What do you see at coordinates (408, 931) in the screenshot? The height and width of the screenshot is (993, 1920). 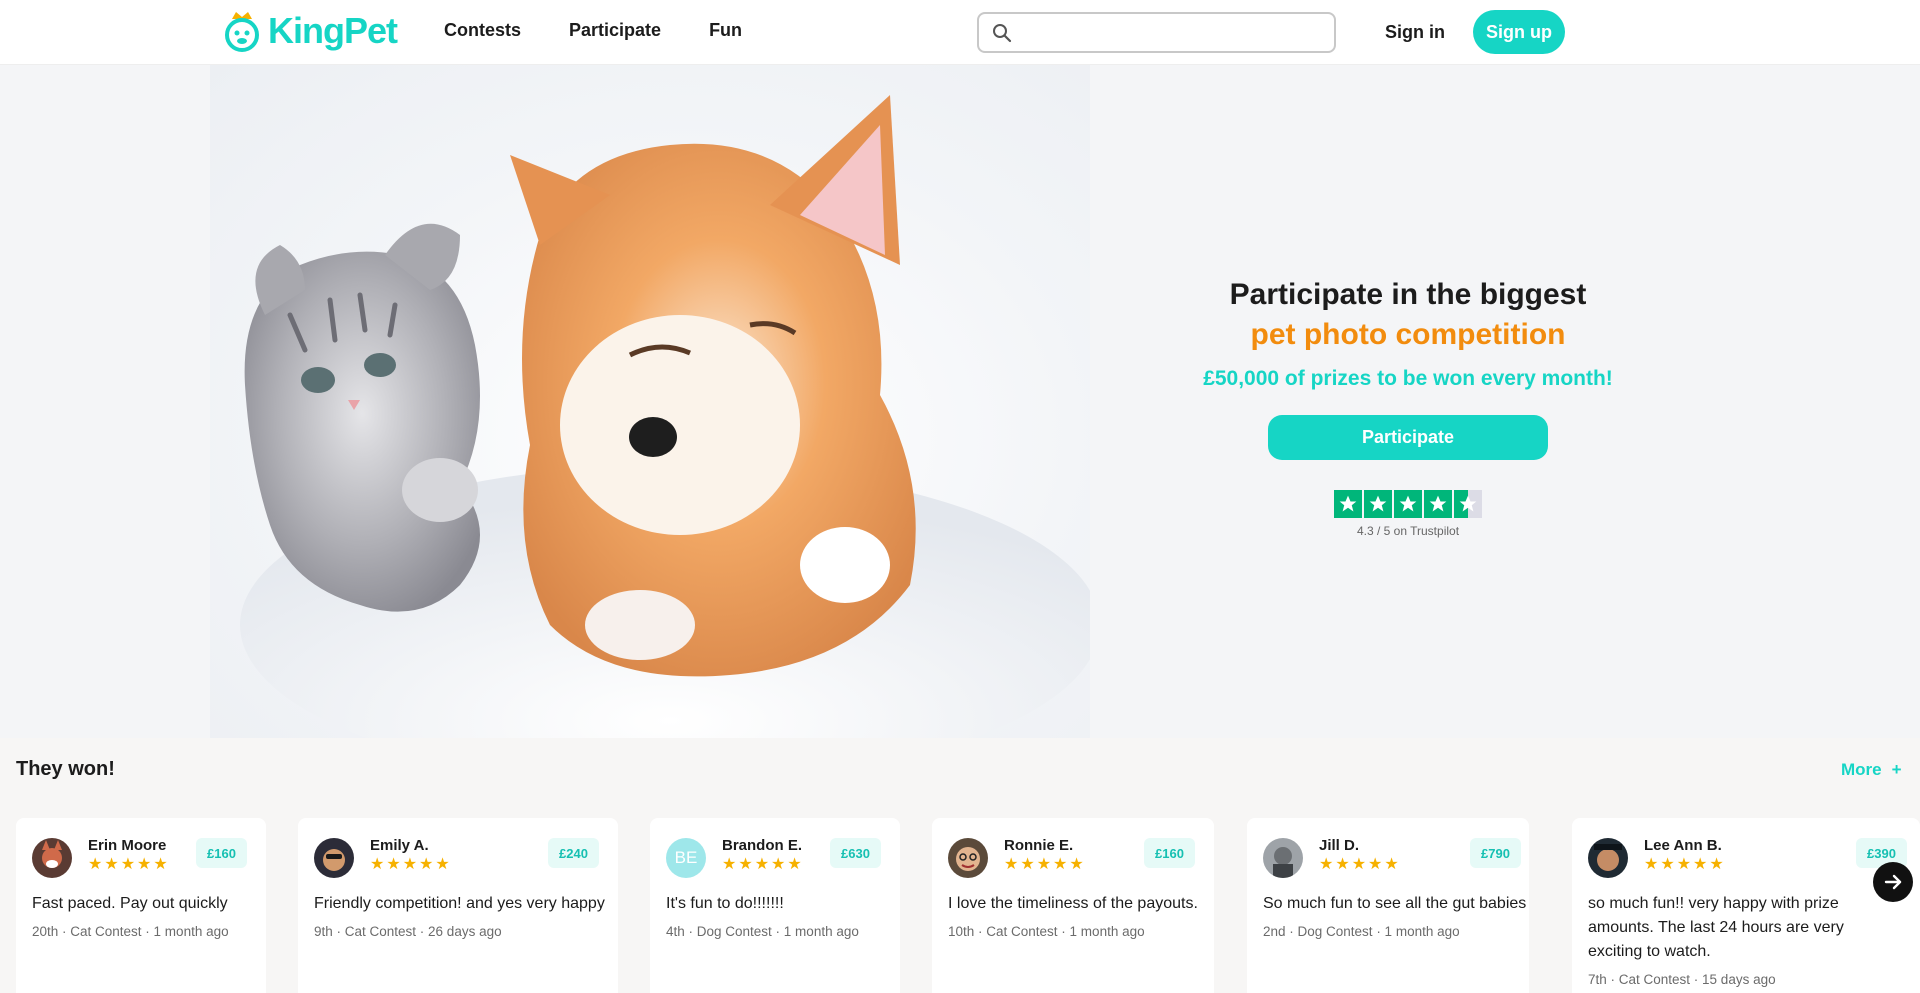 I see `review-meta: 9th · Cat Contest · 26 days ago` at bounding box center [408, 931].